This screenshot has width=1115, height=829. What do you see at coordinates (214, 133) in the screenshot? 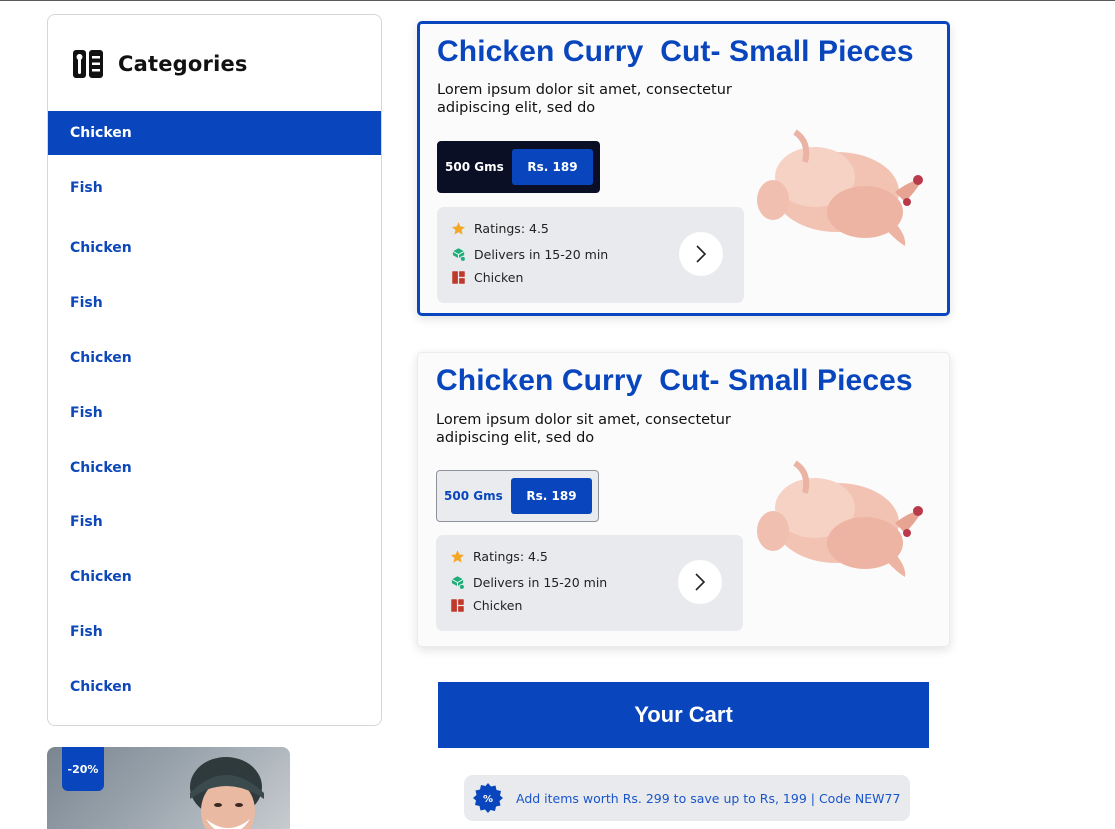
I see `category-item-active: Chicken` at bounding box center [214, 133].